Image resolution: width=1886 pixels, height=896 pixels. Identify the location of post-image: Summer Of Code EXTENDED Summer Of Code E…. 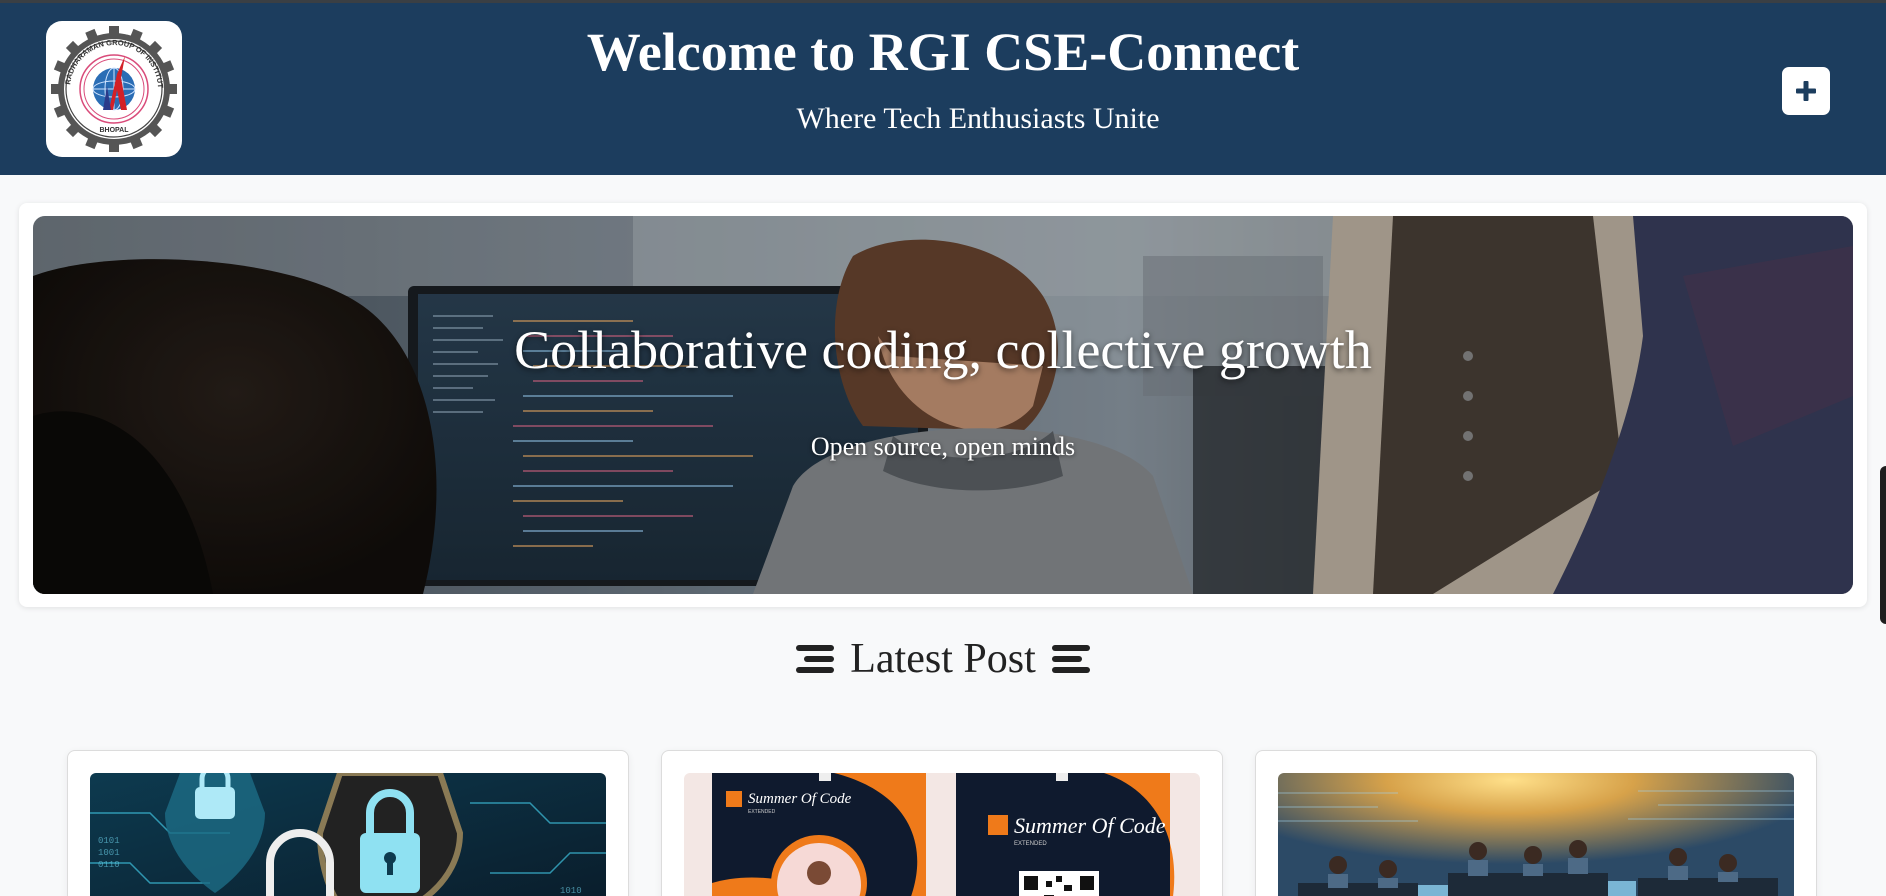
(942, 834).